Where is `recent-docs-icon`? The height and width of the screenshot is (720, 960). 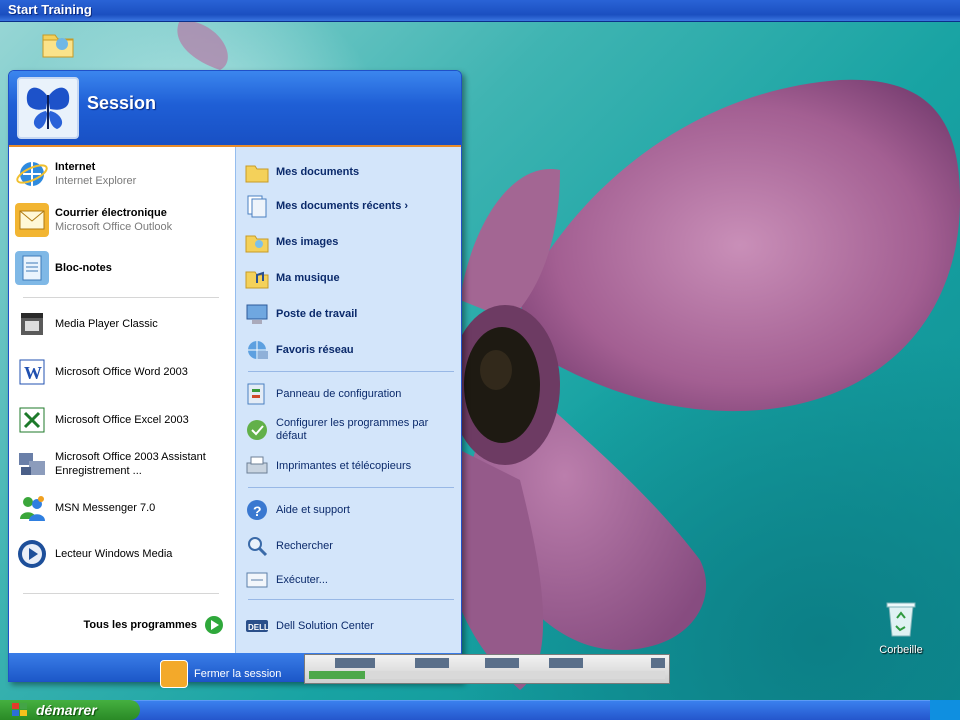
recent-docs-icon is located at coordinates (257, 206).